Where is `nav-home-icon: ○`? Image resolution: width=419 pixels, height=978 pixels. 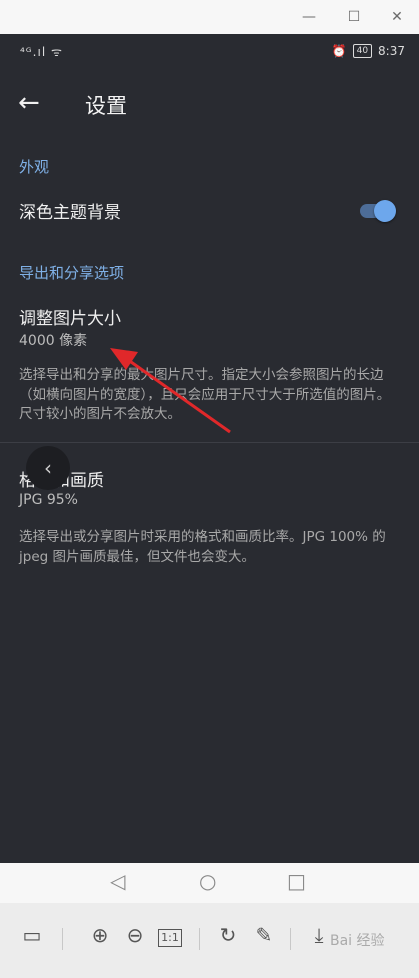 nav-home-icon: ○ is located at coordinates (207, 881).